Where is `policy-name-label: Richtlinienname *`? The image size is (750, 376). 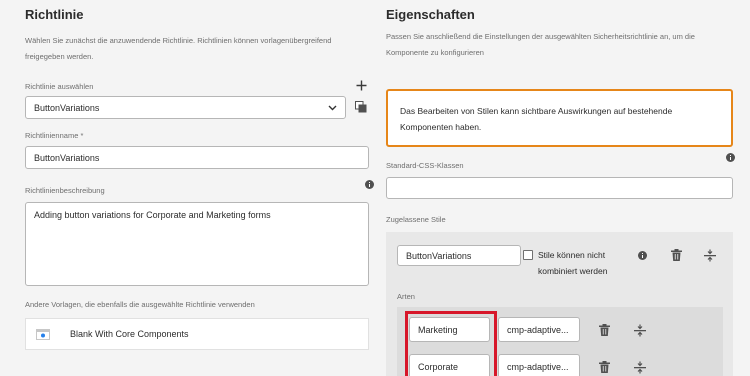 policy-name-label: Richtlinienname * is located at coordinates (54, 135).